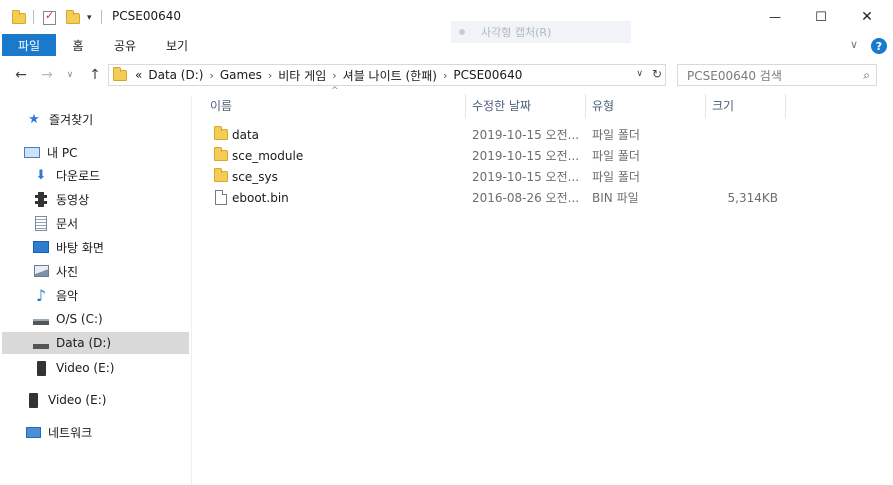  What do you see at coordinates (29, 45) in the screenshot?
I see `tab-file: 파일` at bounding box center [29, 45].